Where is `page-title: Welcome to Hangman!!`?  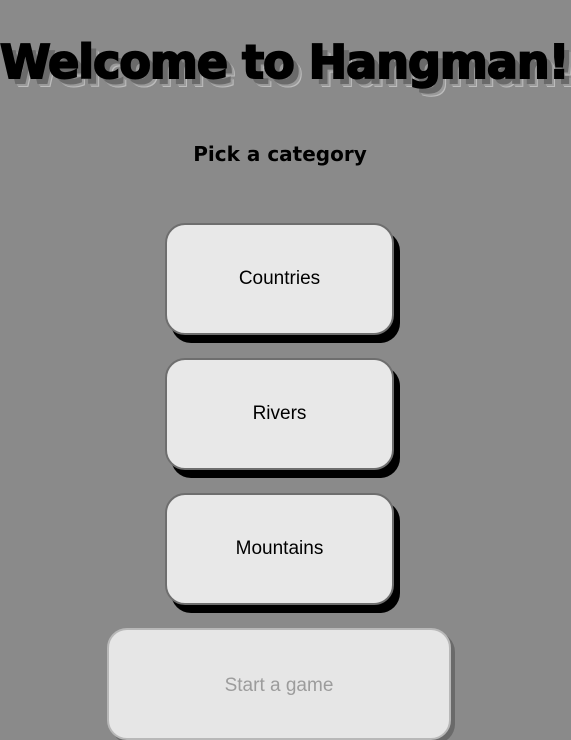
page-title: Welcome to Hangman!! is located at coordinates (285, 62).